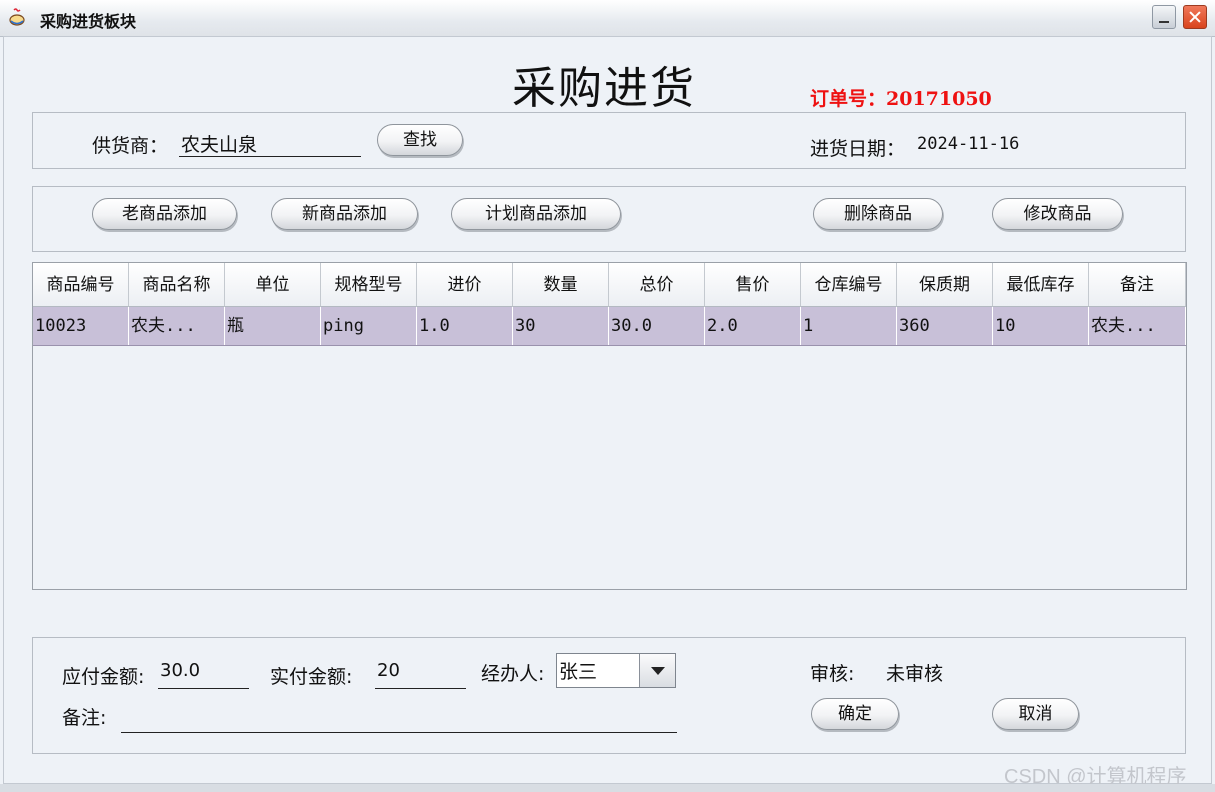  What do you see at coordinates (1195, 17) in the screenshot?
I see `close-icon` at bounding box center [1195, 17].